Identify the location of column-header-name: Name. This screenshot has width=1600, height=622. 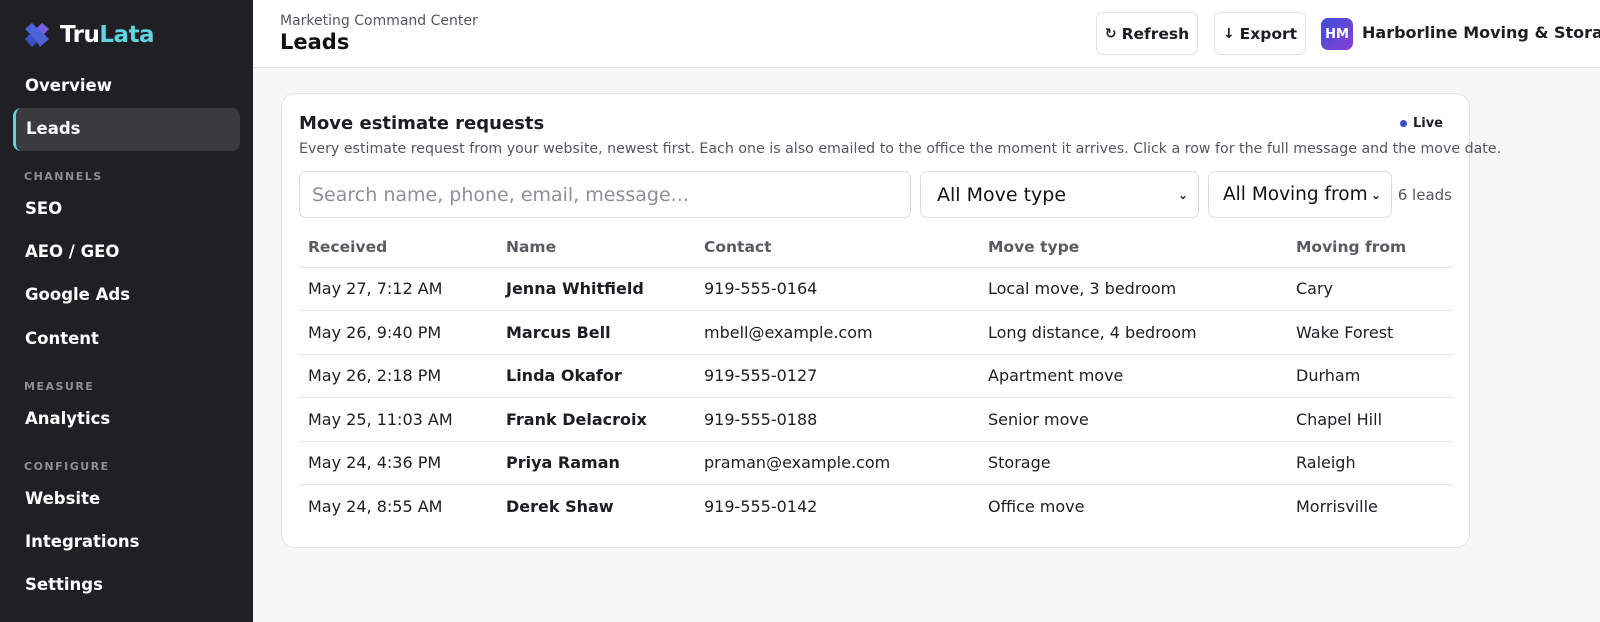
(596, 247).